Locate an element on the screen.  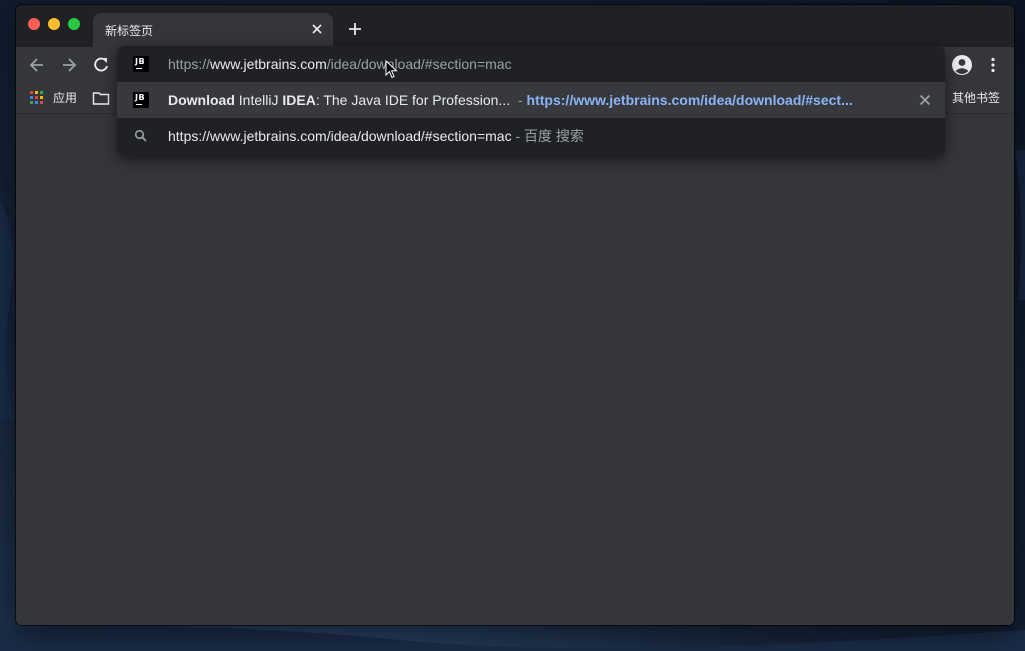
profile-avatar-icon is located at coordinates (961, 64).